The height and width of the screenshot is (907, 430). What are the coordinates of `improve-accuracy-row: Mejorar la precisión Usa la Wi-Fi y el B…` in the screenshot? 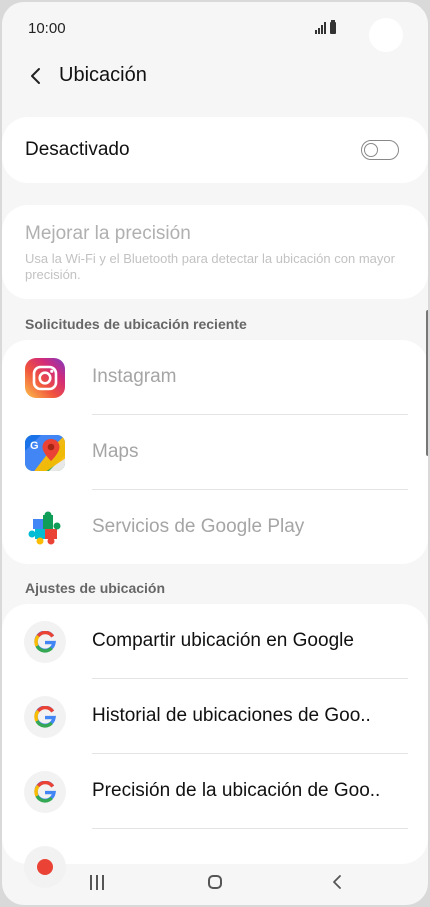 It's located at (215, 252).